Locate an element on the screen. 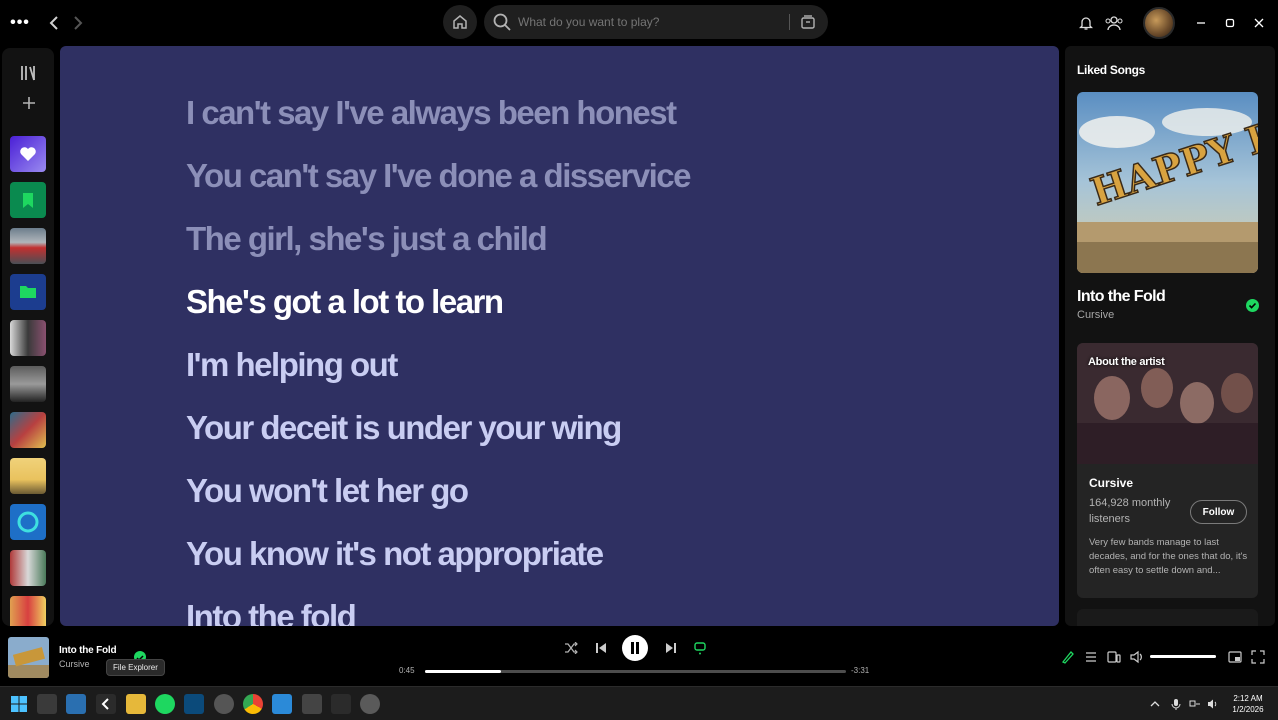 This screenshot has width=1278, height=720. notifications-button is located at coordinates (1086, 23).